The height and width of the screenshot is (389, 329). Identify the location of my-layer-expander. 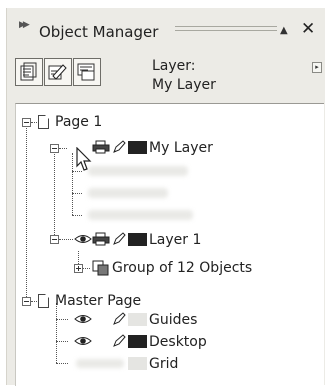
(54, 148).